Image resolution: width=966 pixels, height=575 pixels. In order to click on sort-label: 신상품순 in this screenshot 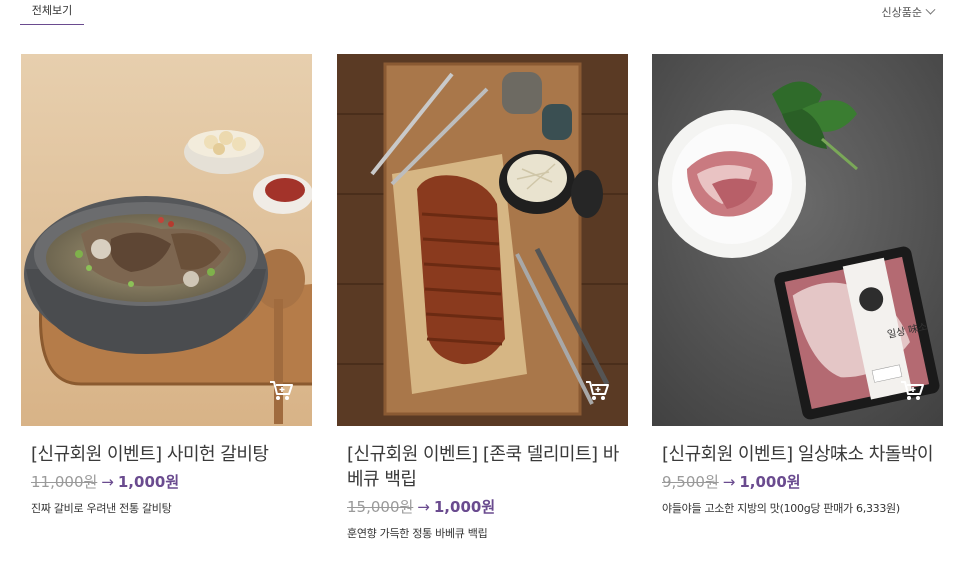, I will do `click(901, 12)`.